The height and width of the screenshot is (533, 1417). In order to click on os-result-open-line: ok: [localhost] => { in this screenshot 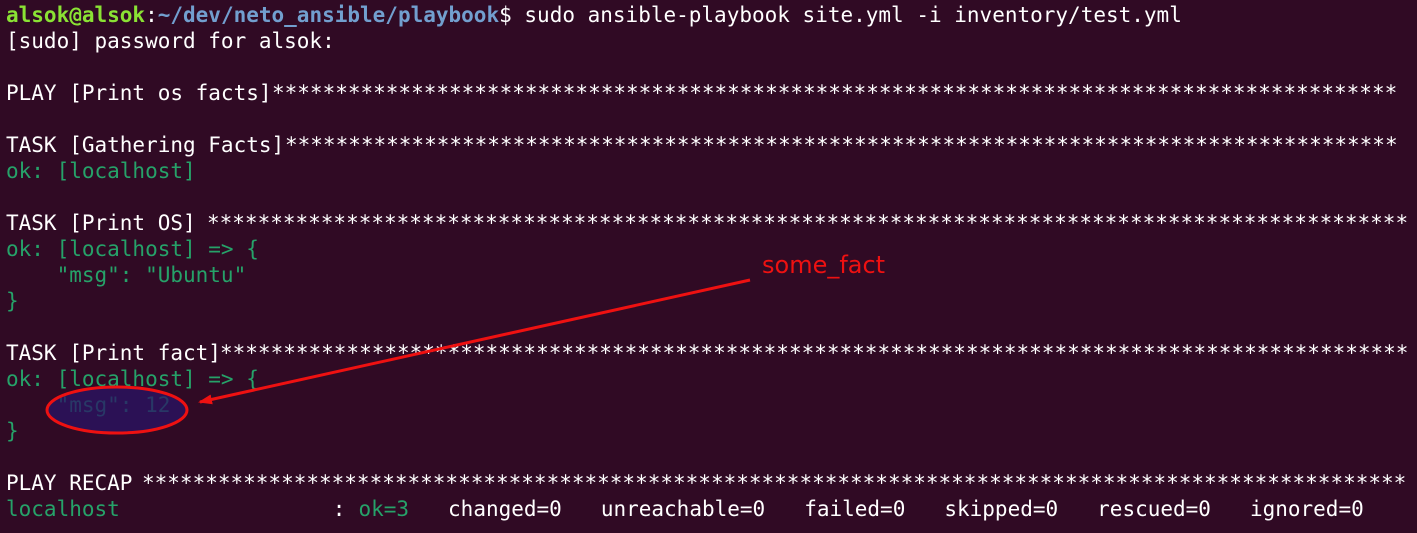, I will do `click(132, 249)`.